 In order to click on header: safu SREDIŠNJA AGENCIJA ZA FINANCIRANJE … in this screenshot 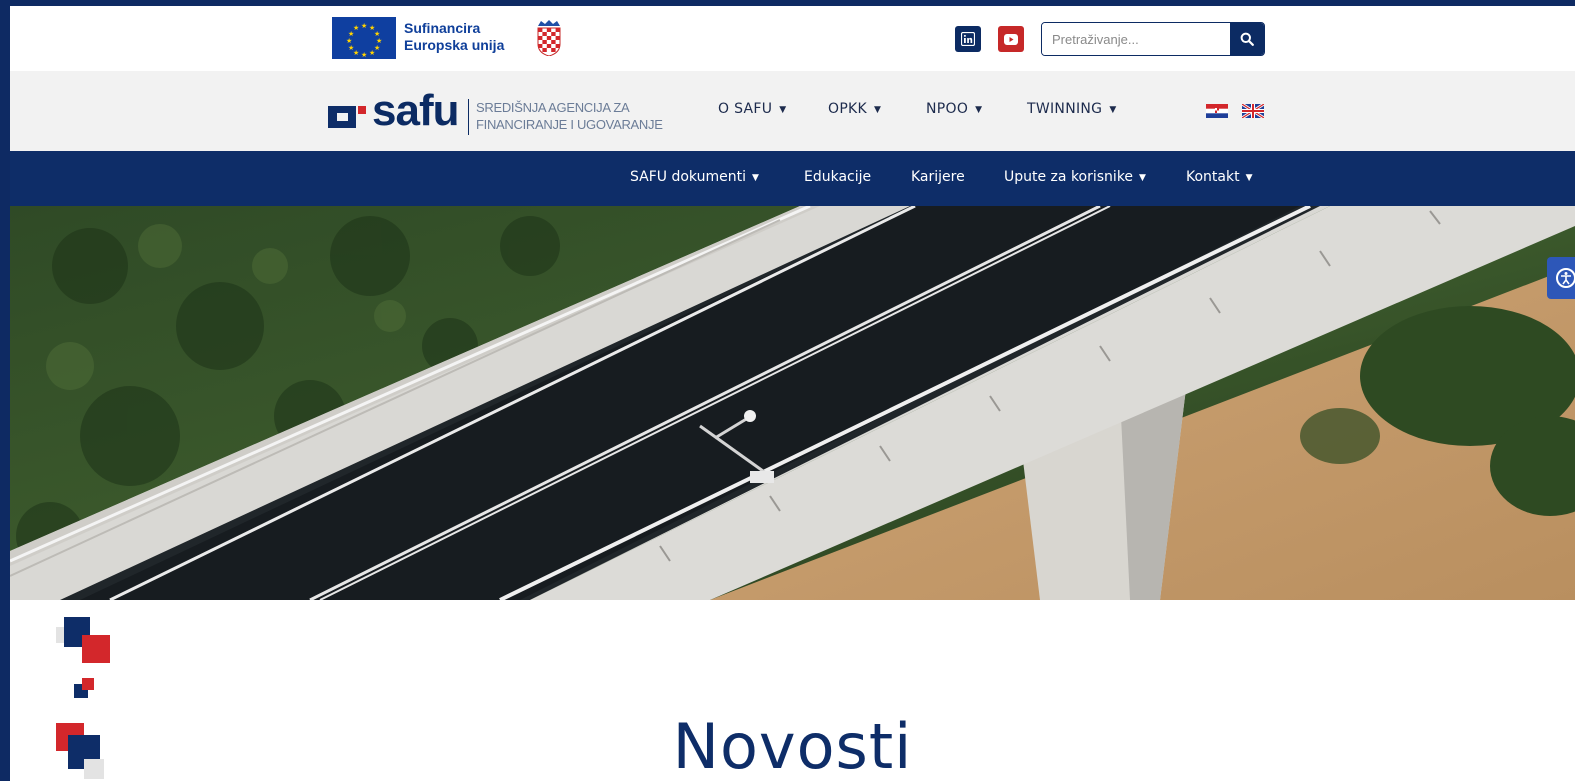, I will do `click(792, 111)`.